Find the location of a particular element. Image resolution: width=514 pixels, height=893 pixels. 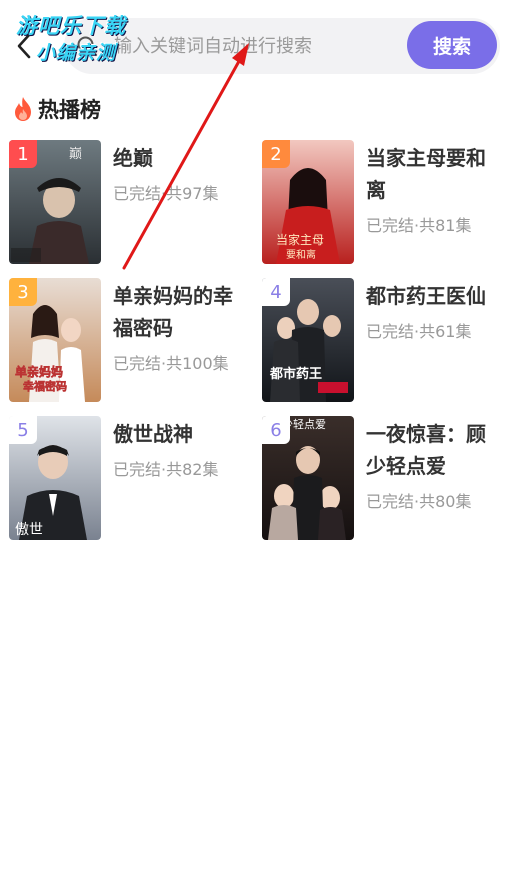

drama-item: 巅 1 绝巅 已完结·共97集 is located at coordinates (129, 203).